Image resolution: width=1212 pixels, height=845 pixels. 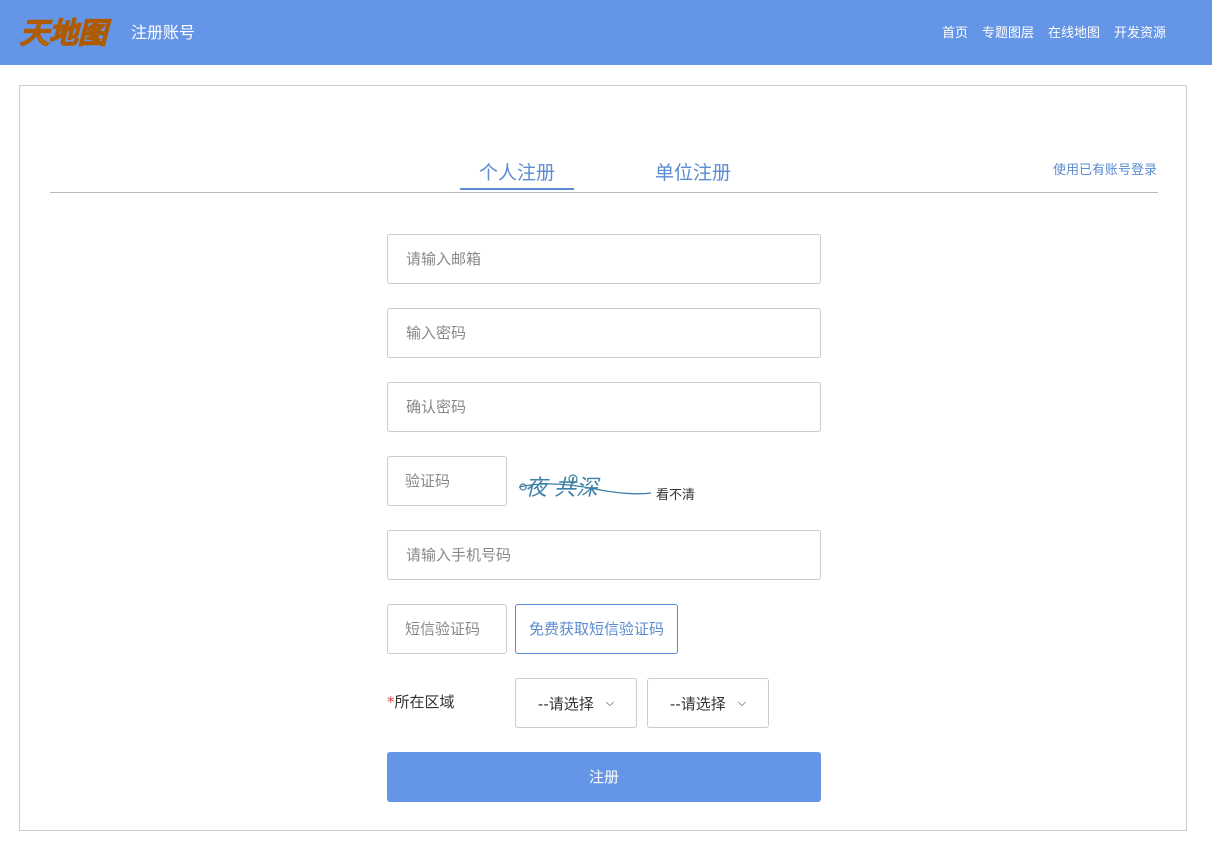 What do you see at coordinates (447, 629) in the screenshot?
I see `sms-code-input` at bounding box center [447, 629].